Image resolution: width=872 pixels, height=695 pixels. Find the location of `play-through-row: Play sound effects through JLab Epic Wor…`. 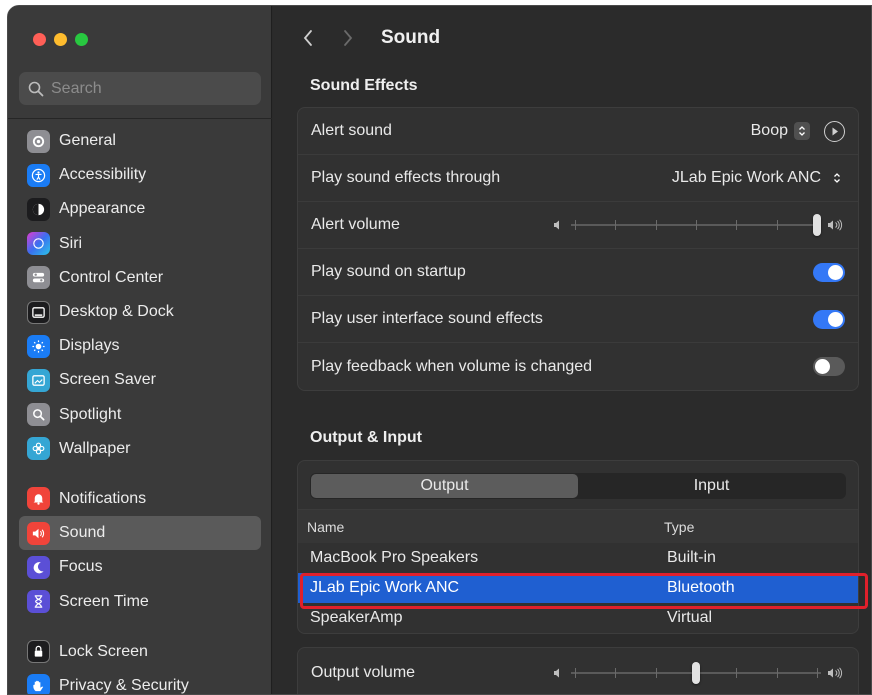

play-through-row: Play sound effects through JLab Epic Wor… is located at coordinates (578, 178).